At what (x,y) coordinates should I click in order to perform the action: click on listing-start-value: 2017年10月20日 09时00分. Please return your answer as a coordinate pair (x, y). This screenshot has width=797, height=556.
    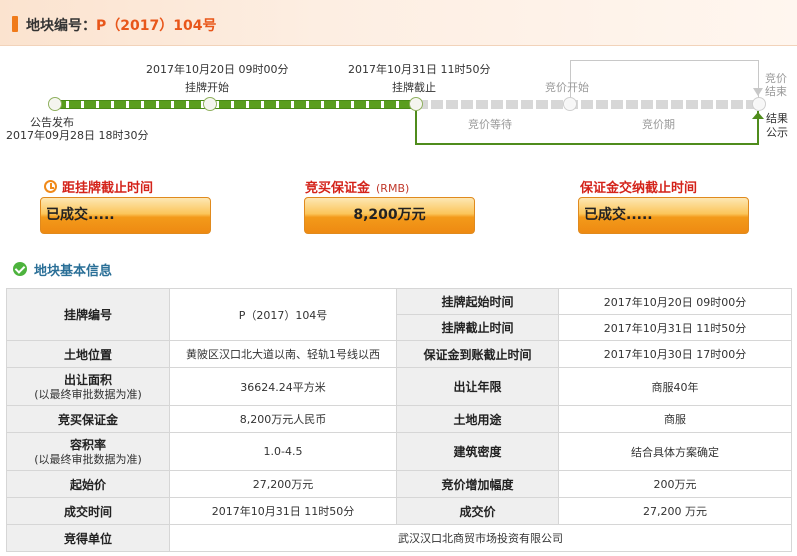
    Looking at the image, I should click on (675, 301).